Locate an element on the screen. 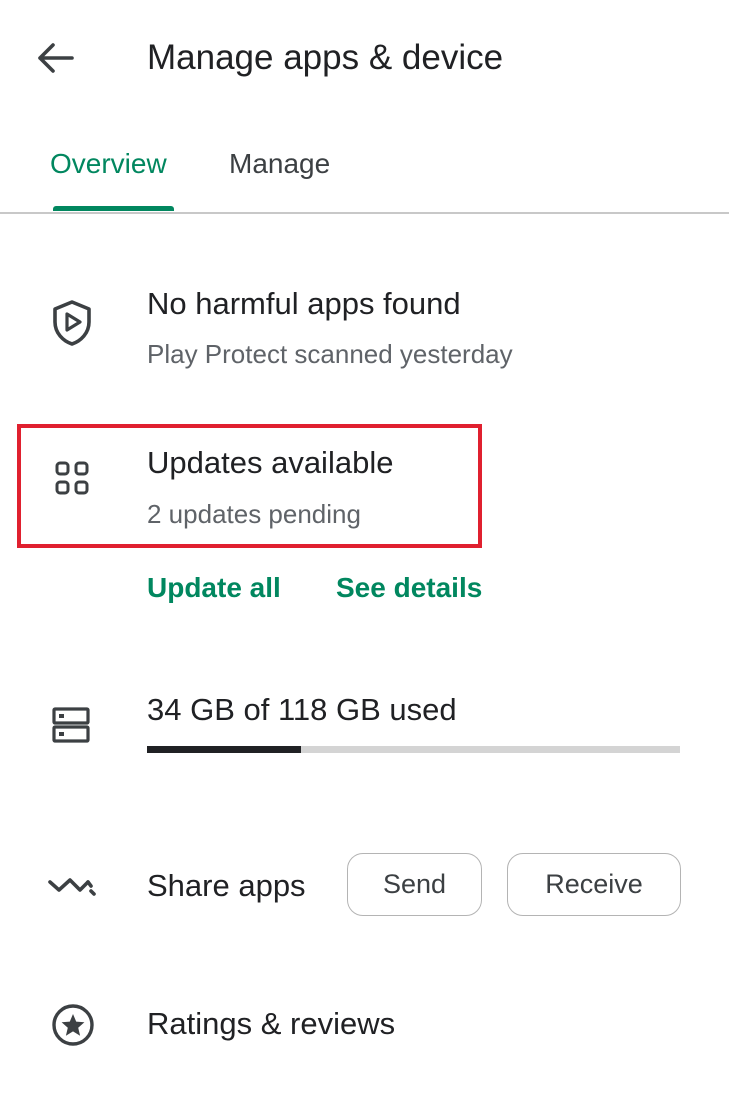  updates-subtitle: 2 updates pending is located at coordinates (254, 514).